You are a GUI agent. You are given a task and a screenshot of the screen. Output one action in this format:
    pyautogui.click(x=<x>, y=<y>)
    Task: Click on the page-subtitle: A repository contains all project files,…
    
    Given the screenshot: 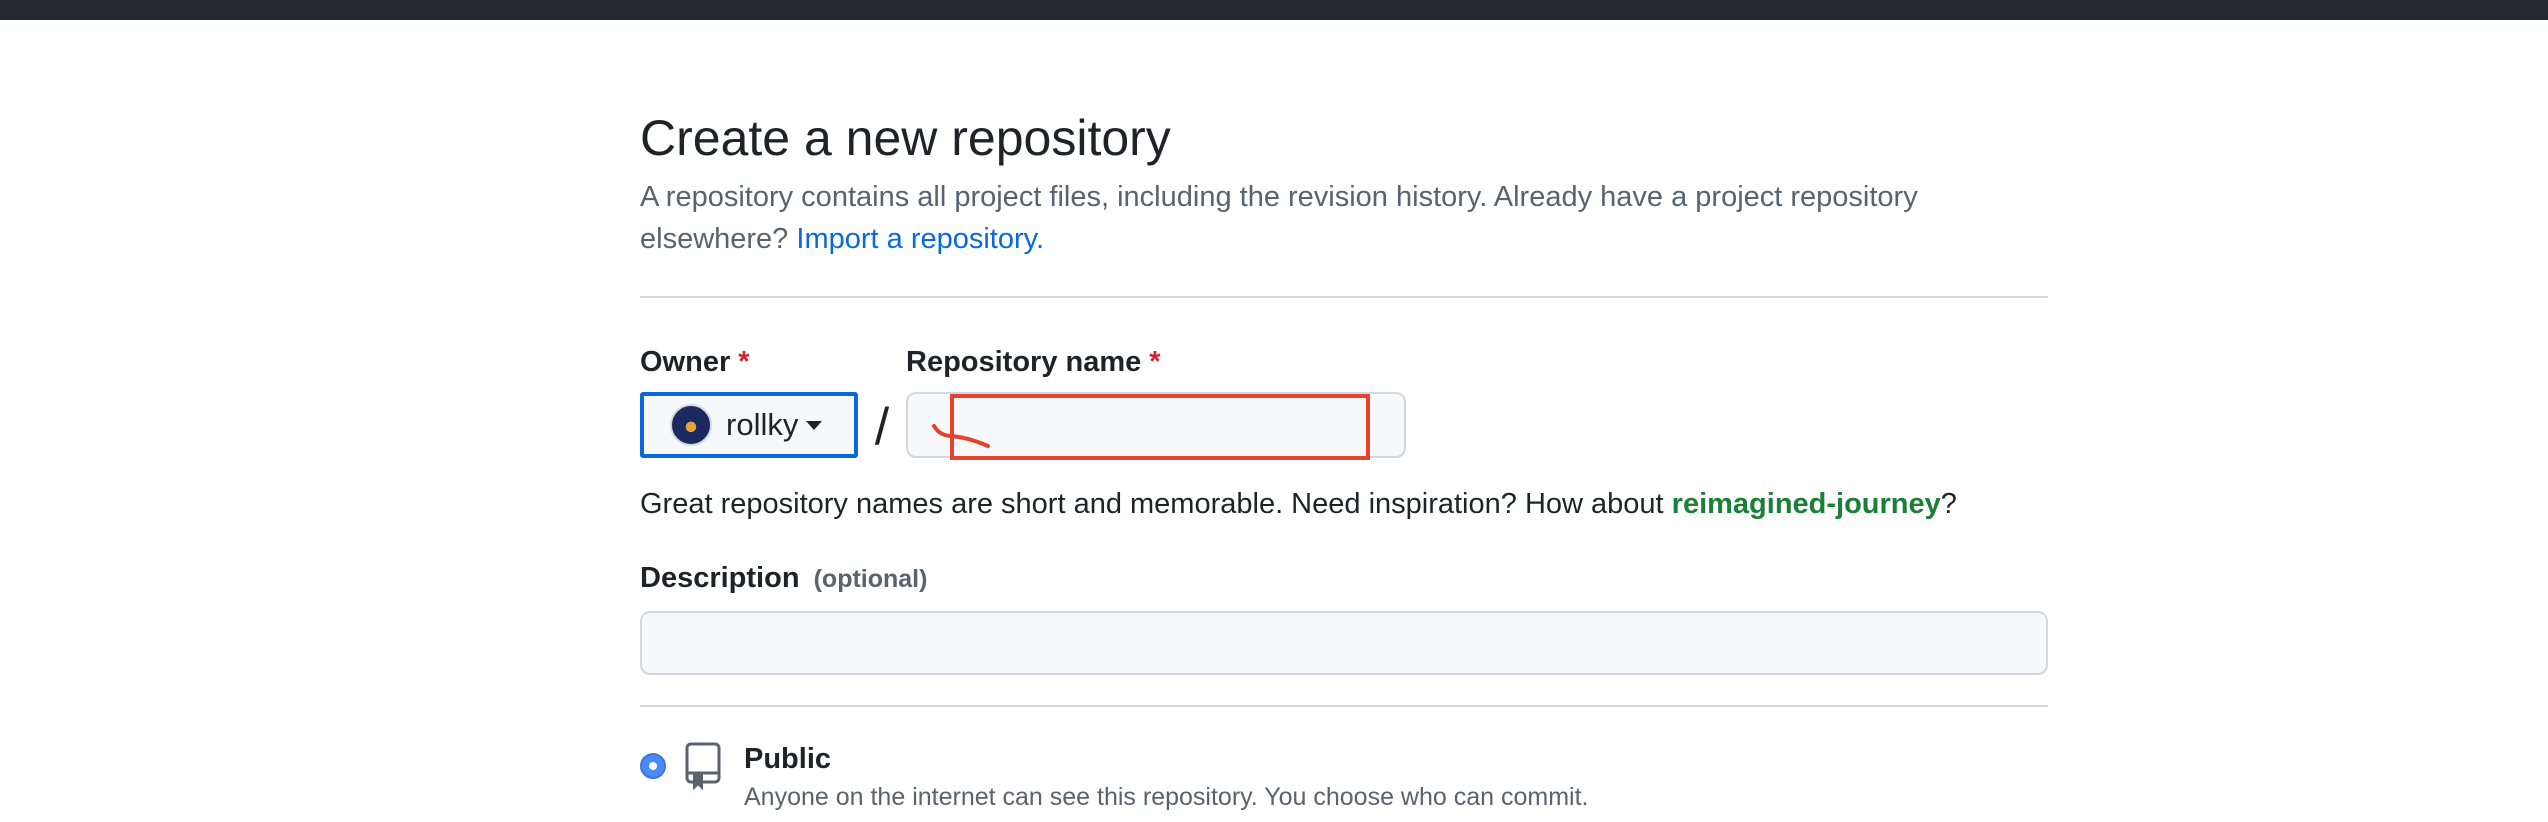 What is the action you would take?
    pyautogui.click(x=1344, y=218)
    